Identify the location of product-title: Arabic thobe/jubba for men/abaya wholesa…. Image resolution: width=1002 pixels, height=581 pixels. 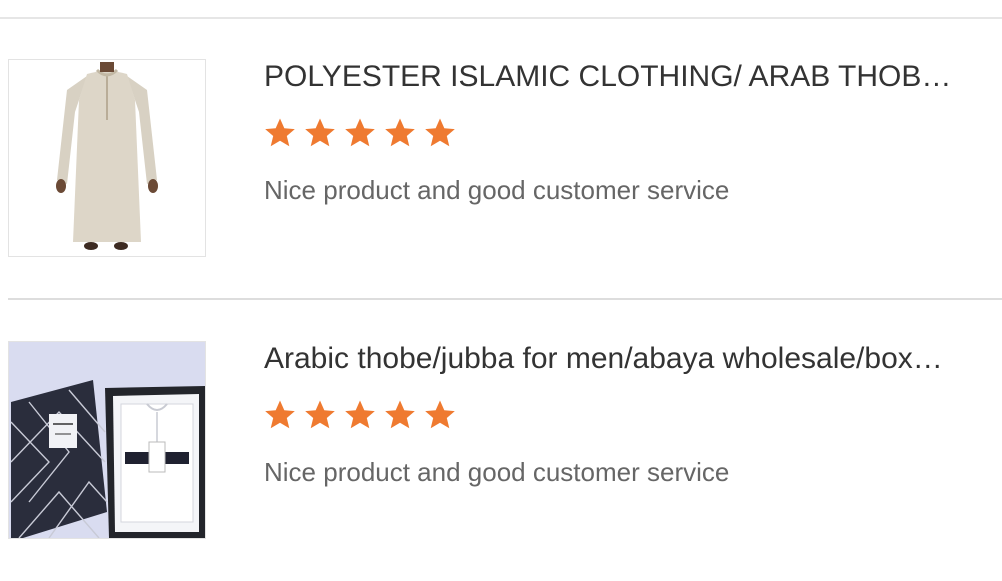
(609, 359).